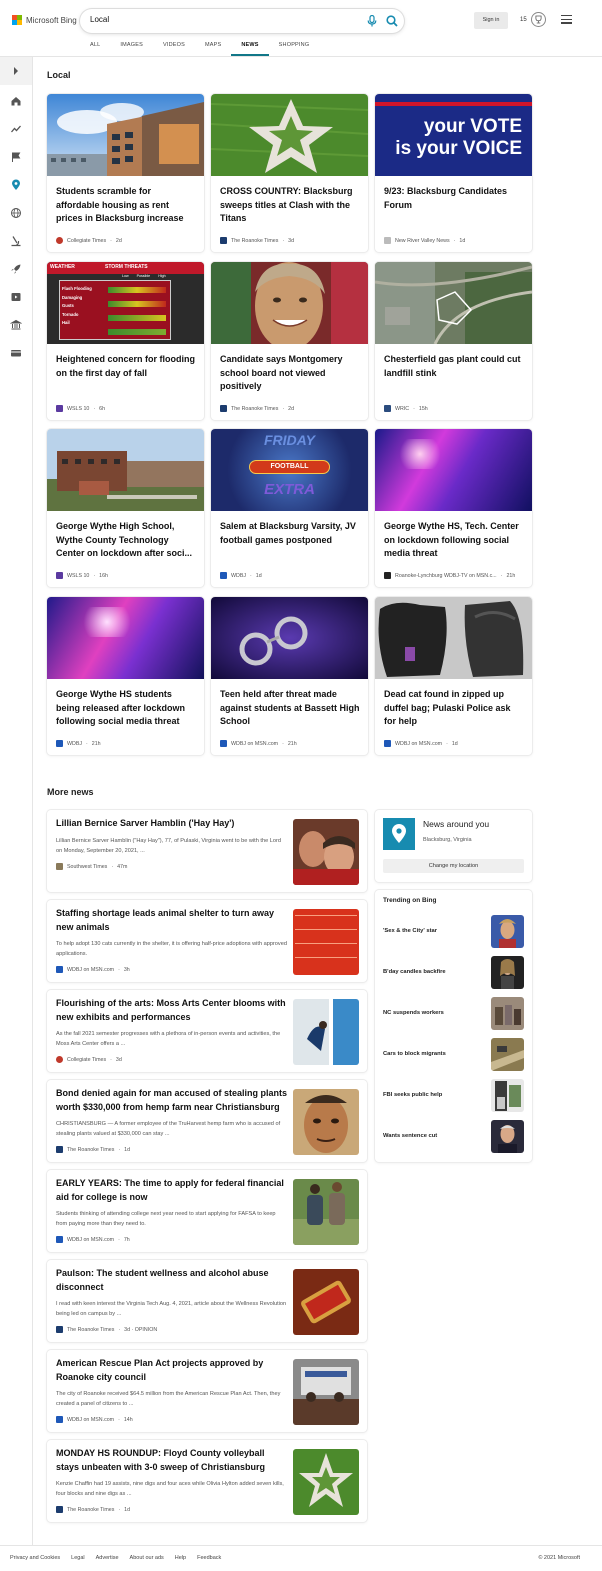 The image size is (602, 1571). I want to click on flag-icon, so click(16, 157).